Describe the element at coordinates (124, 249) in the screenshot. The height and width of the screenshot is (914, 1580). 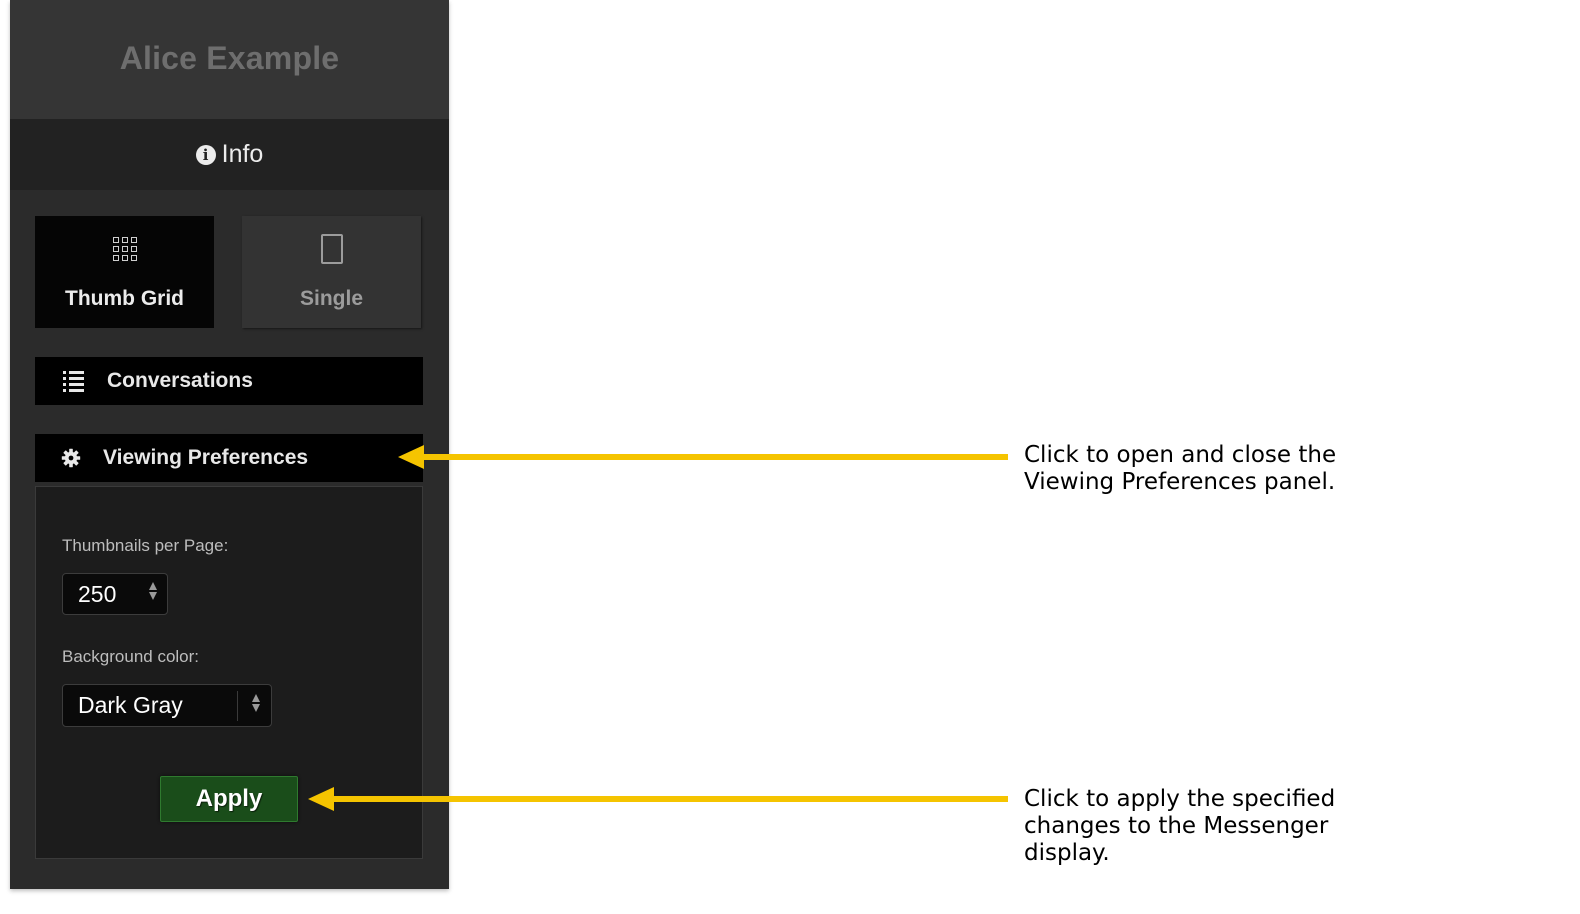
I see `grid-icon` at that location.